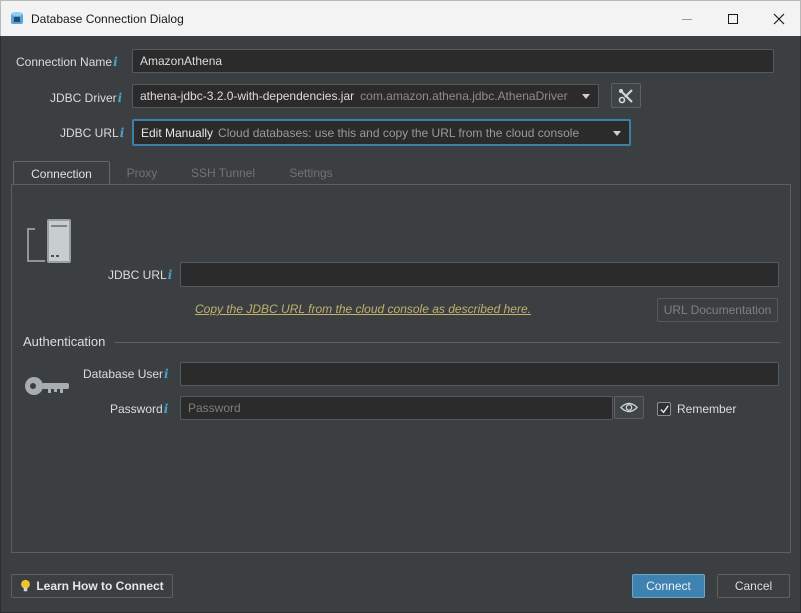 This screenshot has height=613, width=801. I want to click on remember-checkbox, so click(664, 409).